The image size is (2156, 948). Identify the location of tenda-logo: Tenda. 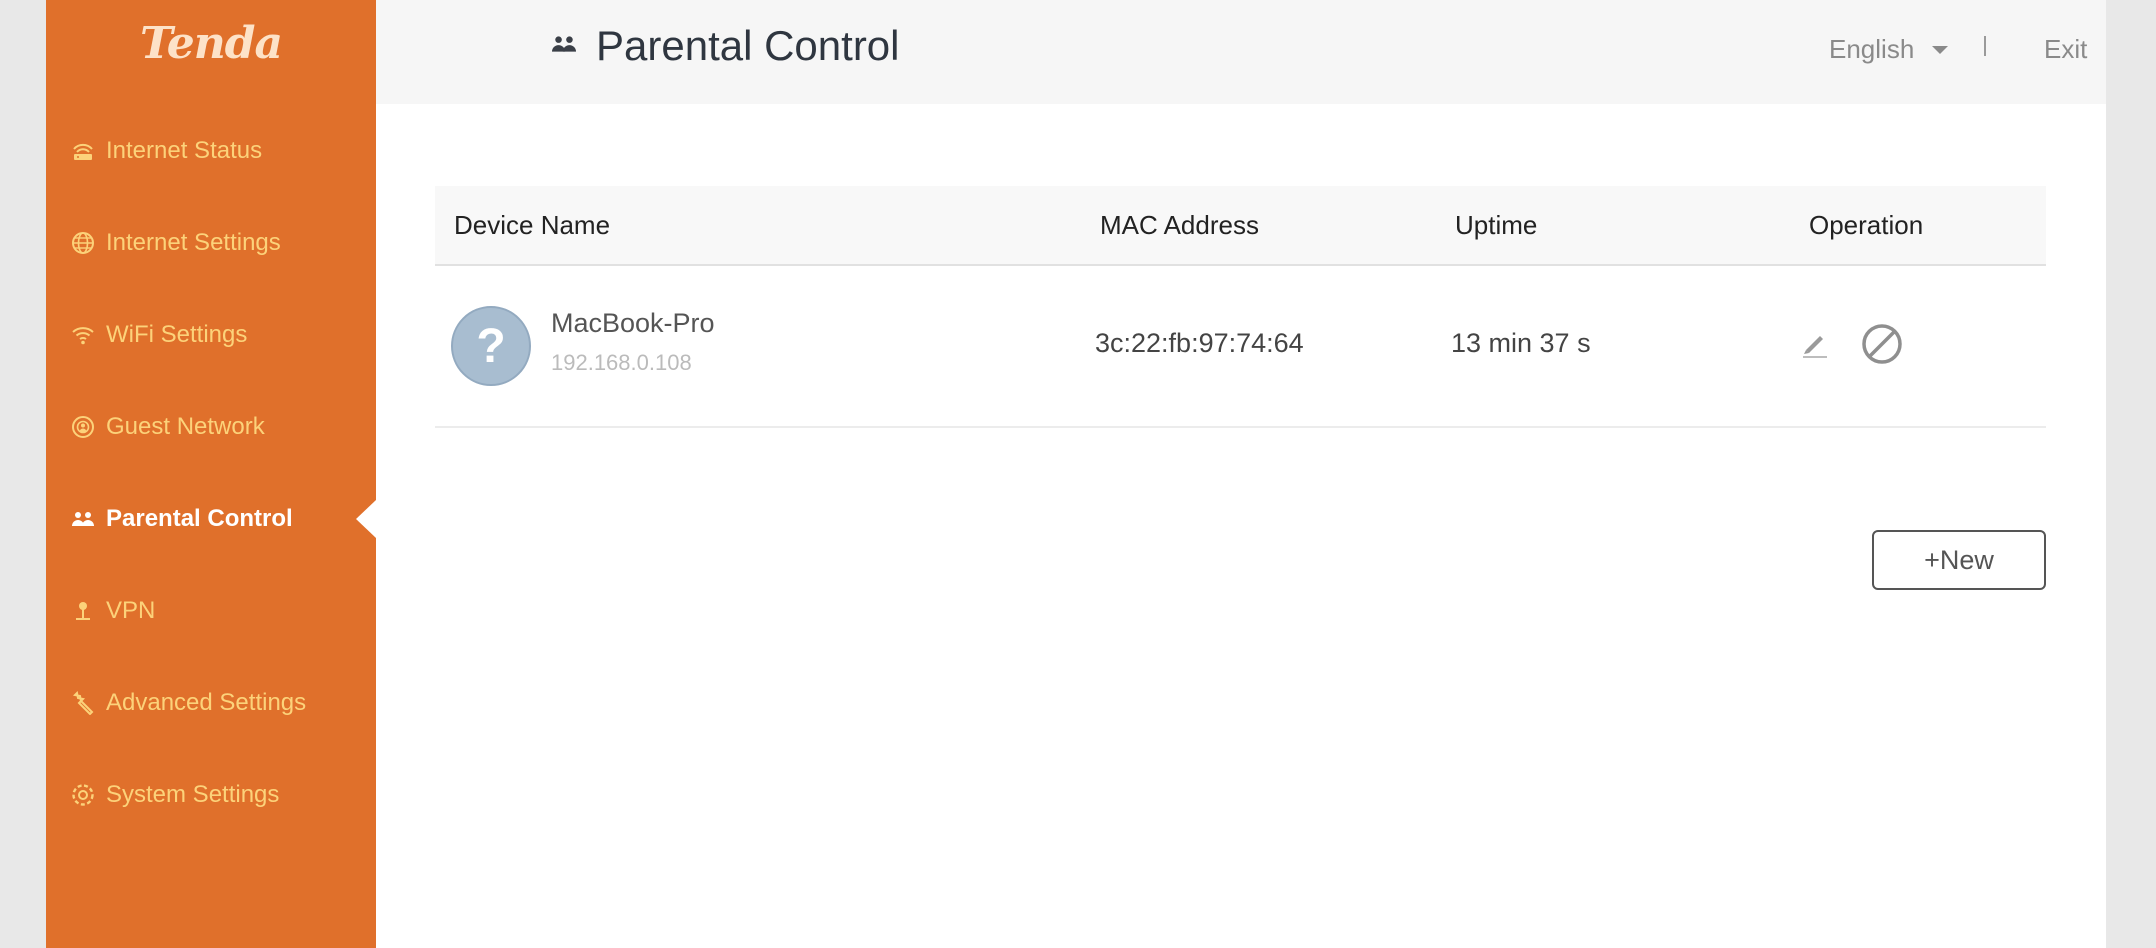
(211, 43).